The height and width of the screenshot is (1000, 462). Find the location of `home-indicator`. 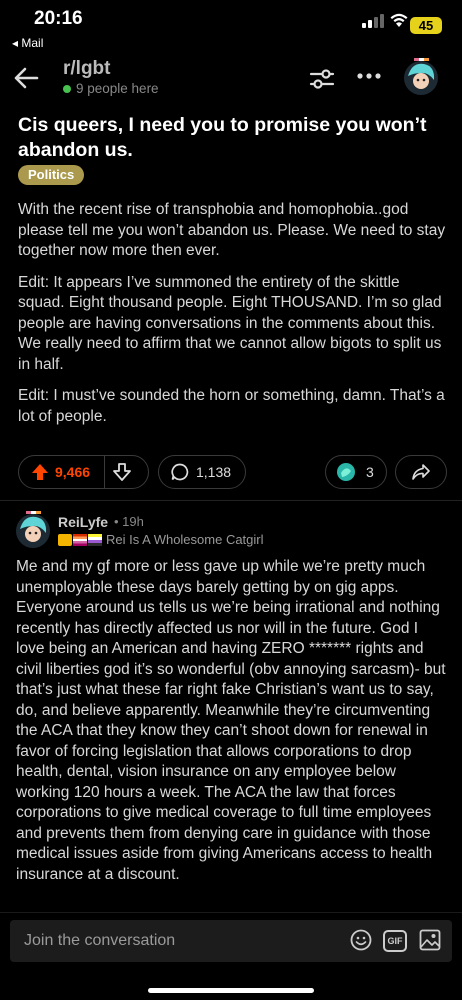

home-indicator is located at coordinates (231, 990).